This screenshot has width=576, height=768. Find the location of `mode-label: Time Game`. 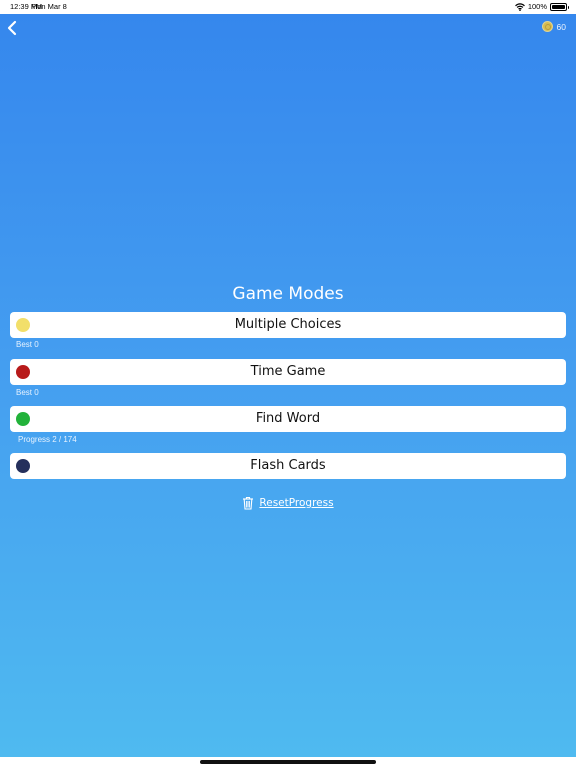

mode-label: Time Game is located at coordinates (288, 371).